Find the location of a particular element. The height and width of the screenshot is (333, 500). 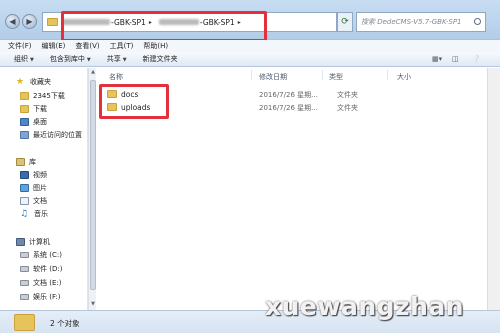

sidebar-item-label: 最近访问的位置 is located at coordinates (57, 134).